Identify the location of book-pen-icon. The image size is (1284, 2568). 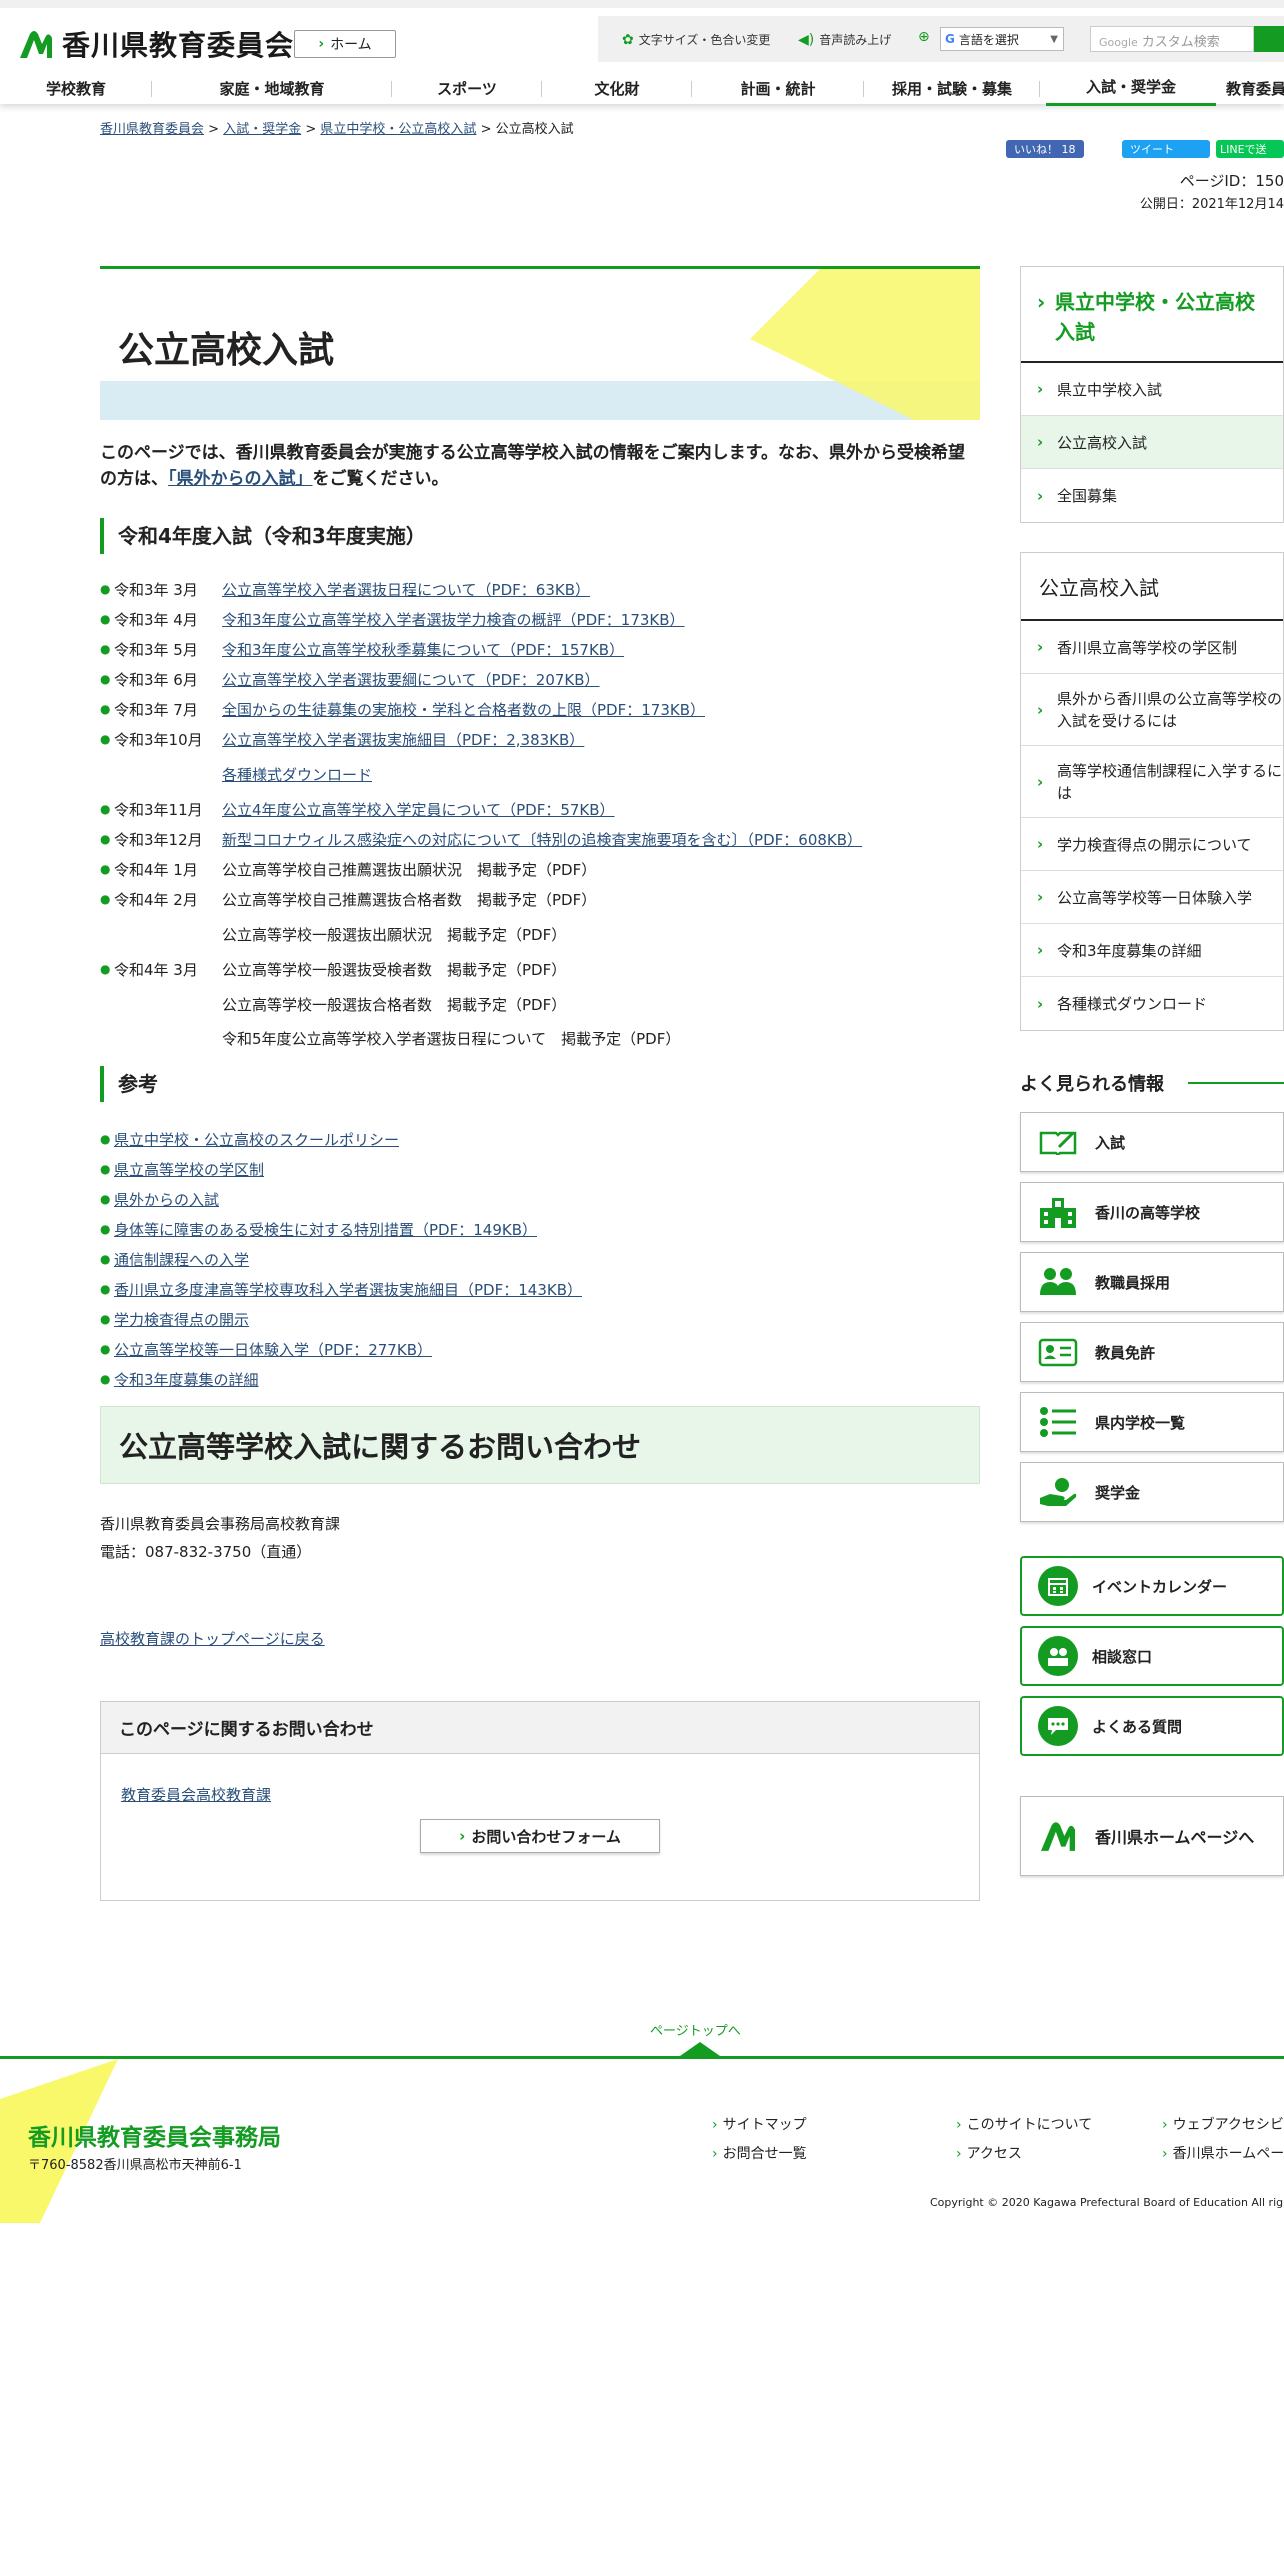
(1058, 1142).